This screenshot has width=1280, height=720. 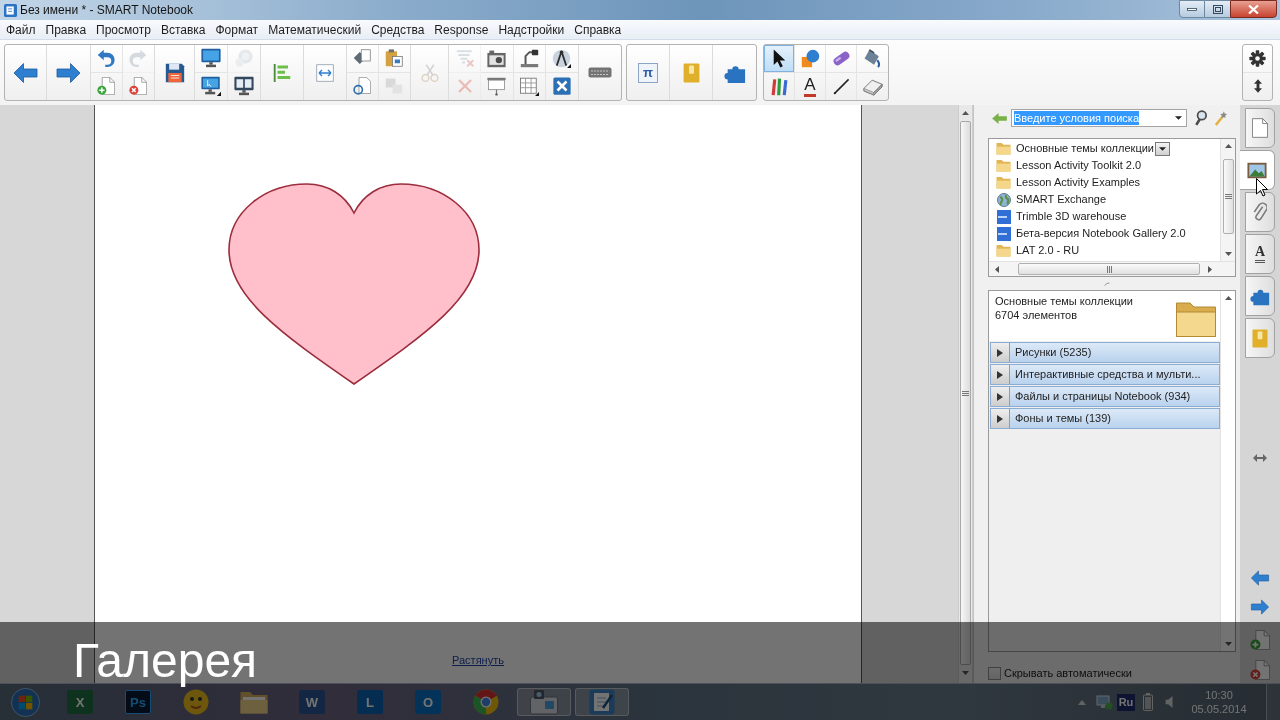 What do you see at coordinates (243, 58) in the screenshot?
I see `bubble-icon` at bounding box center [243, 58].